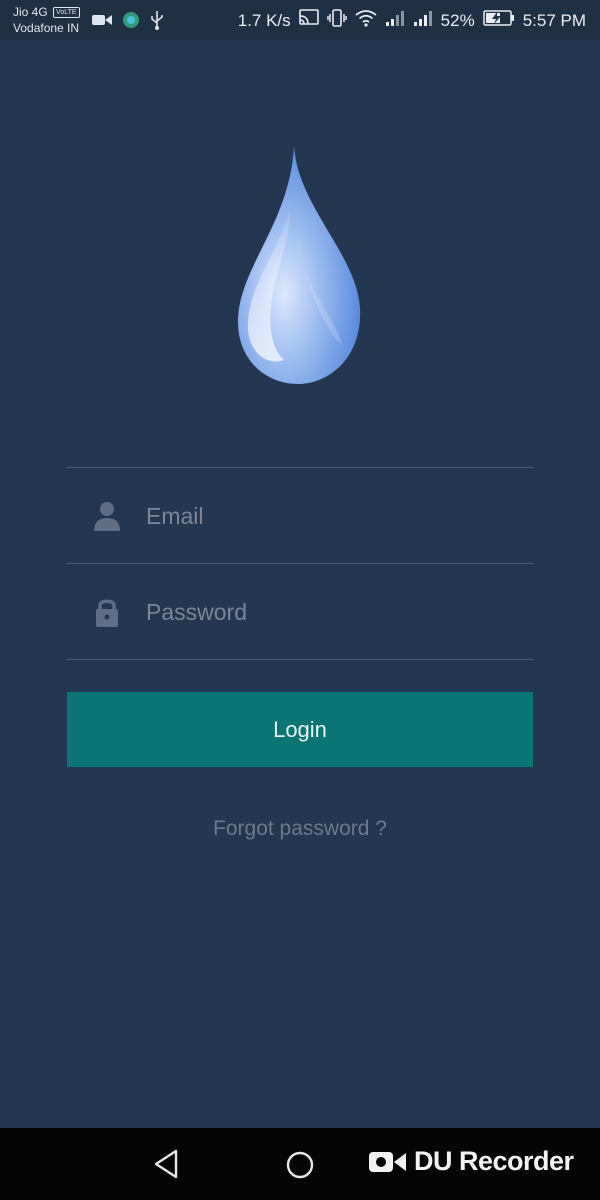 The width and height of the screenshot is (600, 1200). Describe the element at coordinates (264, 20) in the screenshot. I see `network-speed: 1.7 K/s` at that location.